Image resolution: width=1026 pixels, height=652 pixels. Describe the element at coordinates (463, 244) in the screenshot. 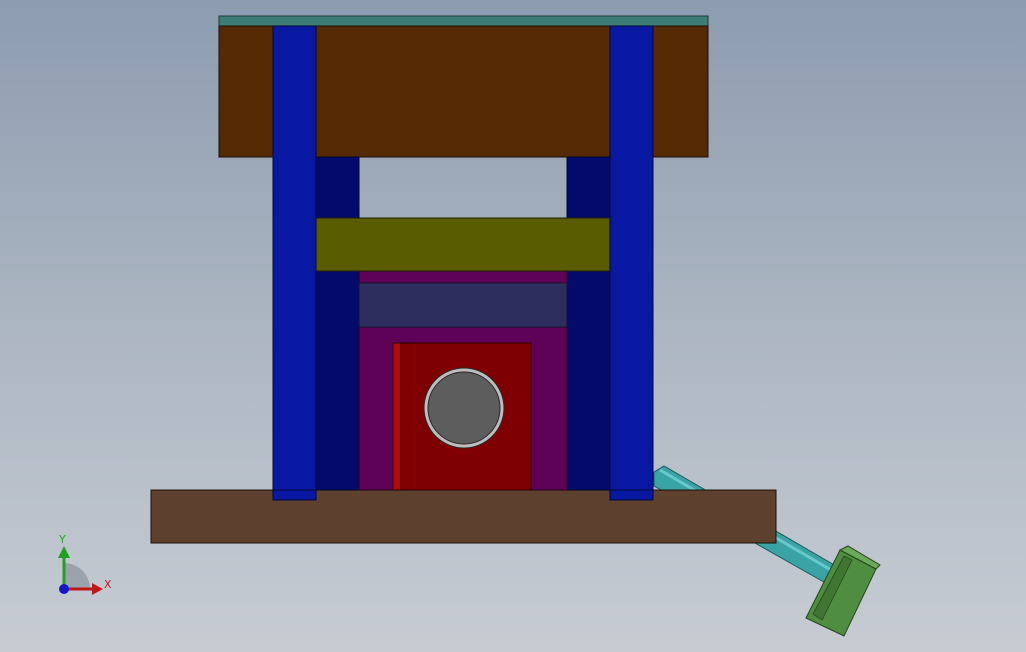

I see `upper-pad` at that location.